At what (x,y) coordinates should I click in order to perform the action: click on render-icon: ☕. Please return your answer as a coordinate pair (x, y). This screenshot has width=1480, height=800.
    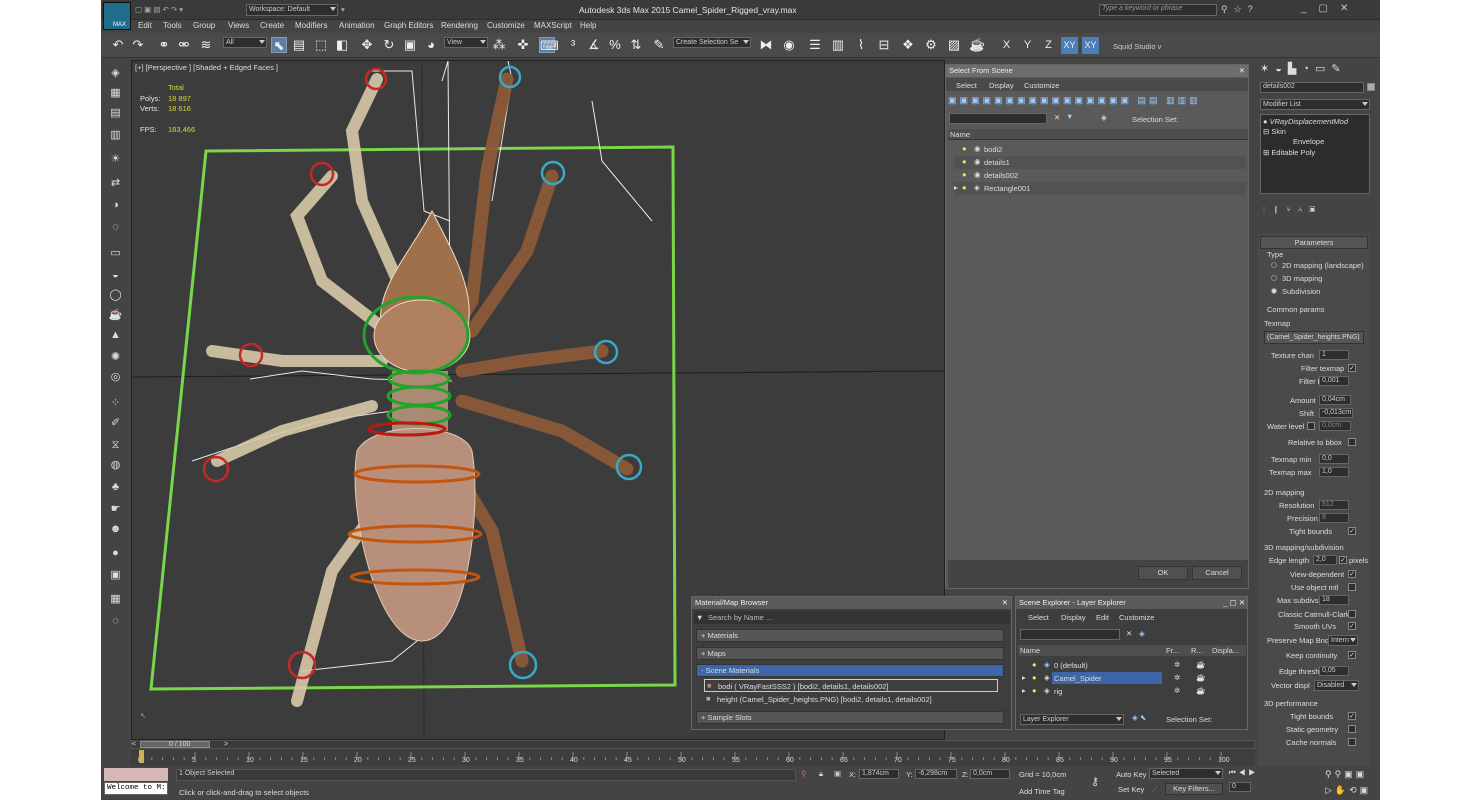
    Looking at the image, I should click on (1200, 677).